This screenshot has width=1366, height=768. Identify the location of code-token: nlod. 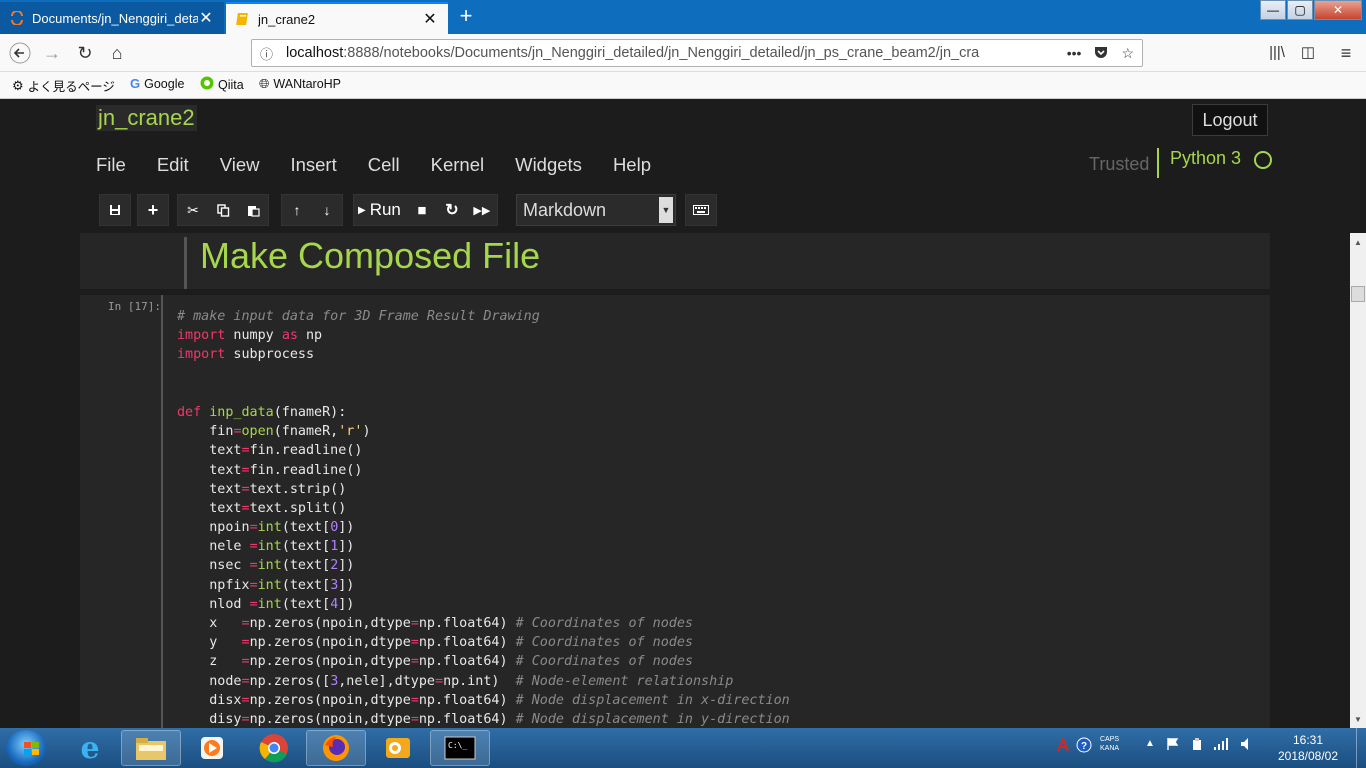
(213, 604).